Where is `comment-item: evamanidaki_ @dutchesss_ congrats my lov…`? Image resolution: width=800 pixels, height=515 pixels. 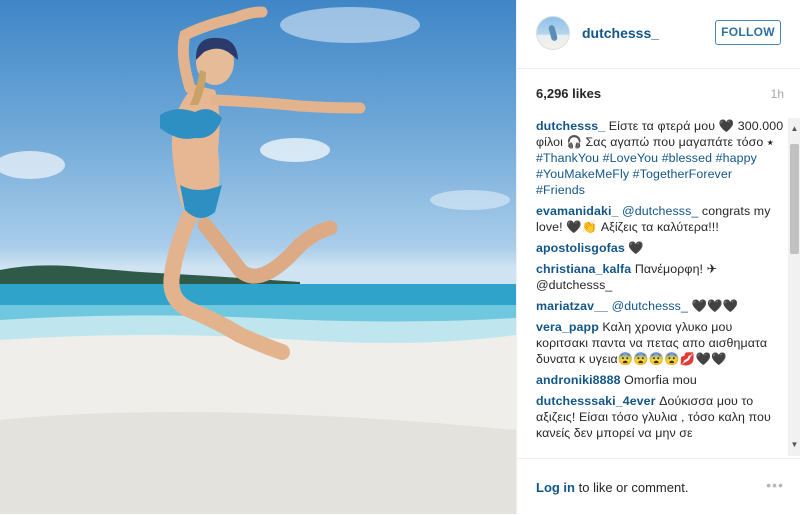 comment-item: evamanidaki_ @dutchesss_ congrats my lov… is located at coordinates (660, 219).